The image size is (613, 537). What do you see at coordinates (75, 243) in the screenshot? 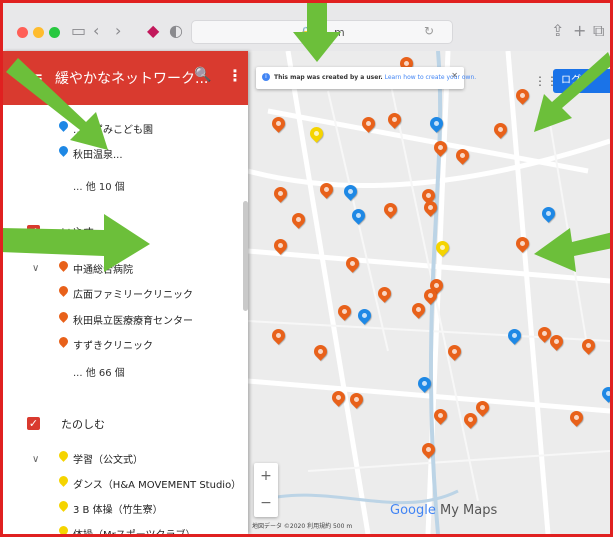
I see `arrow-middle-left-icon` at bounding box center [75, 243].